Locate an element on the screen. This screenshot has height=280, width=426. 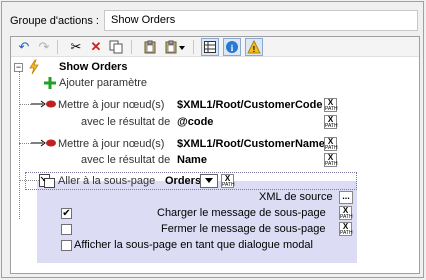
cut-icon: ✂ is located at coordinates (76, 47).